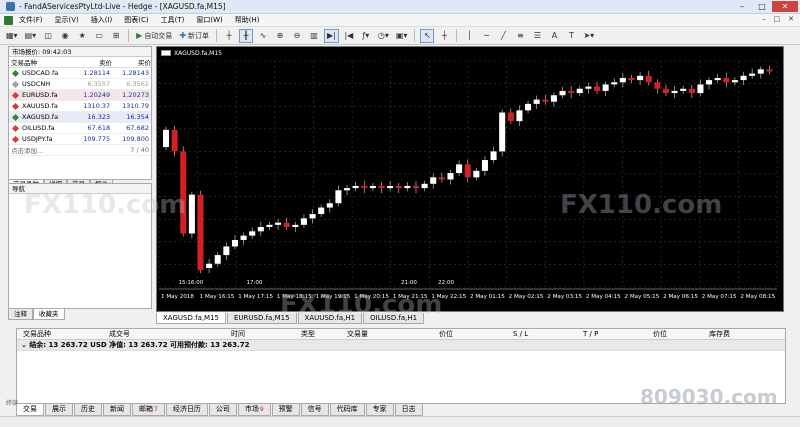 This screenshot has width=800, height=427. I want to click on col-current-price: 价位, so click(681, 334).